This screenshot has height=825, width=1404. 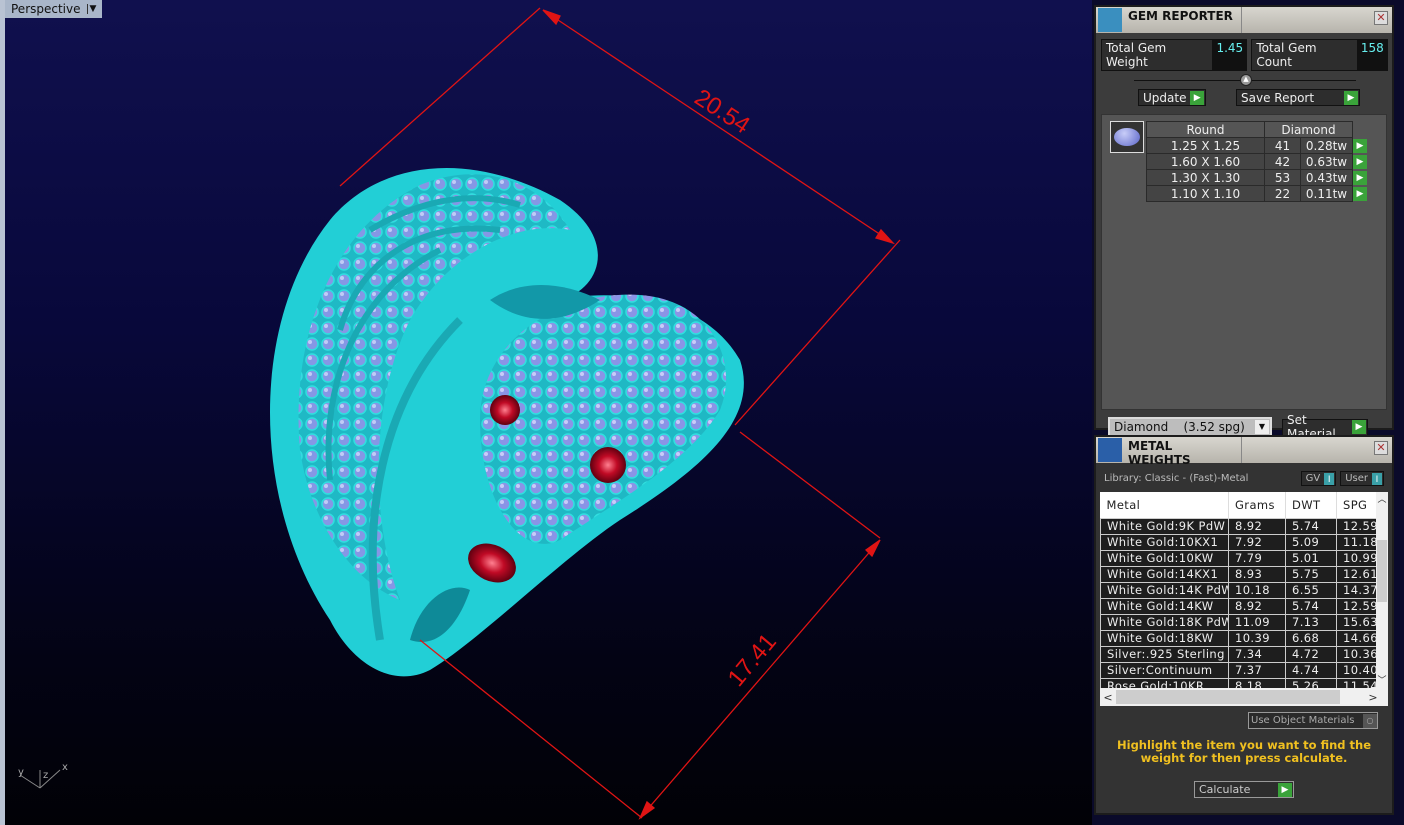 I want to click on metal-row: White Gold:10KX1 7.92 5.09 11.18, so click(x=1238, y=542).